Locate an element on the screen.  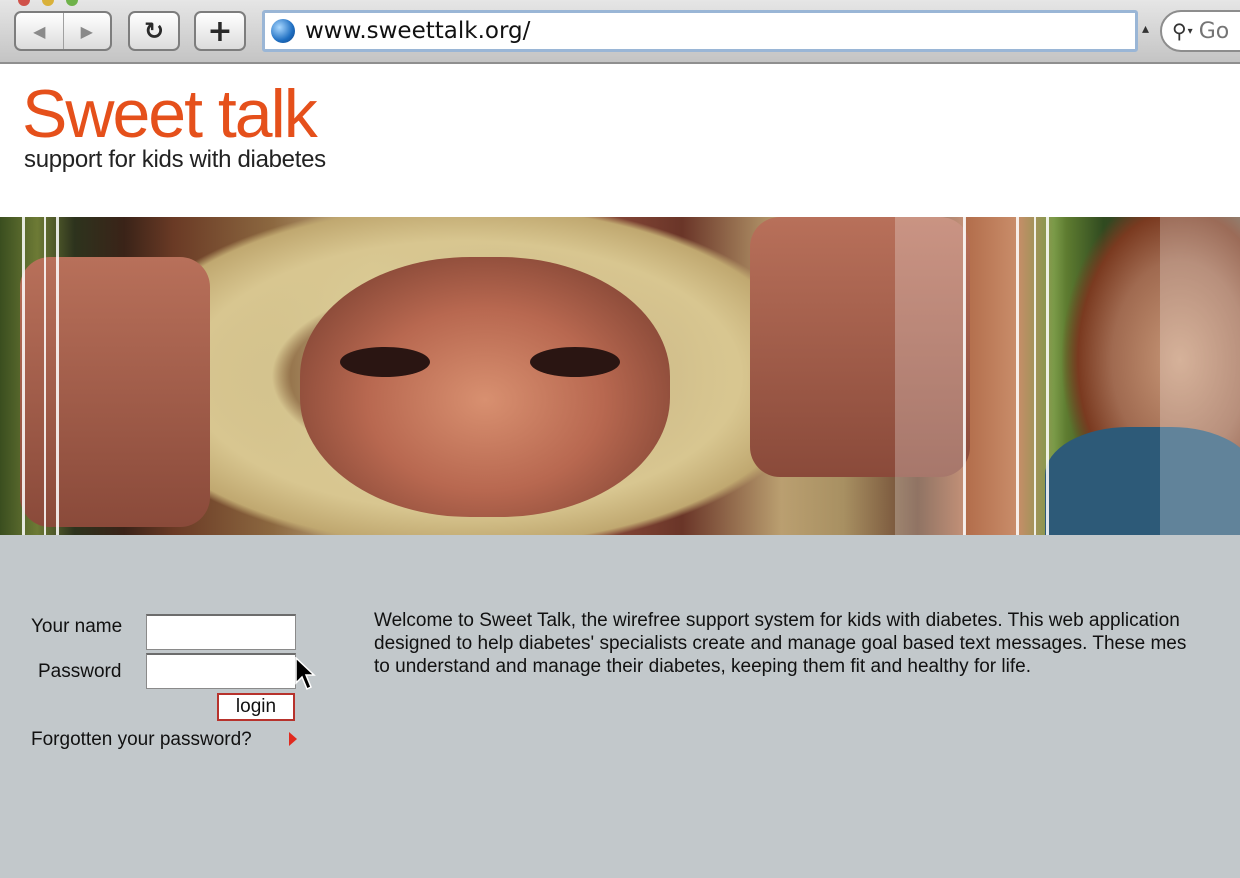
add-bookmark-button: + is located at coordinates (220, 31).